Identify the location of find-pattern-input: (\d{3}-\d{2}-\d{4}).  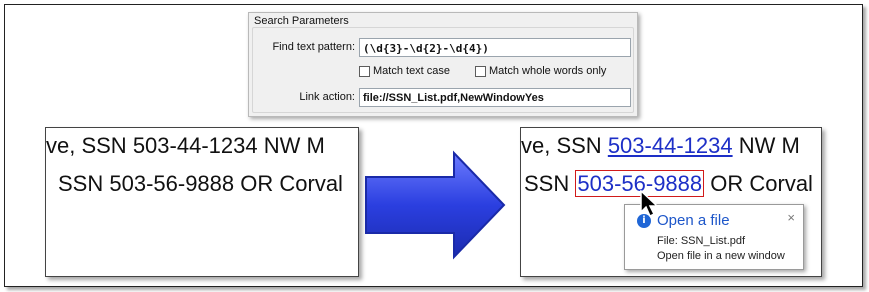
(495, 47).